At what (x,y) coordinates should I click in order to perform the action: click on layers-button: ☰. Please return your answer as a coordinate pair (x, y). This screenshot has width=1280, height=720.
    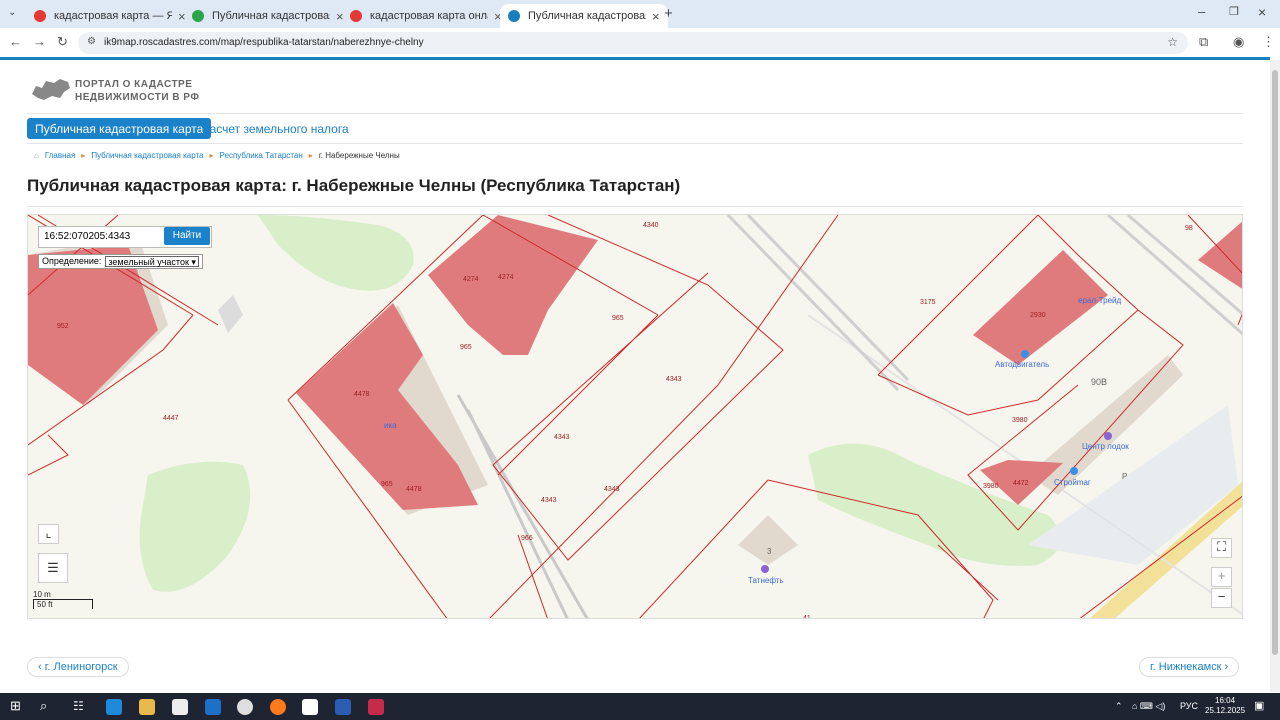
    Looking at the image, I should click on (53, 568).